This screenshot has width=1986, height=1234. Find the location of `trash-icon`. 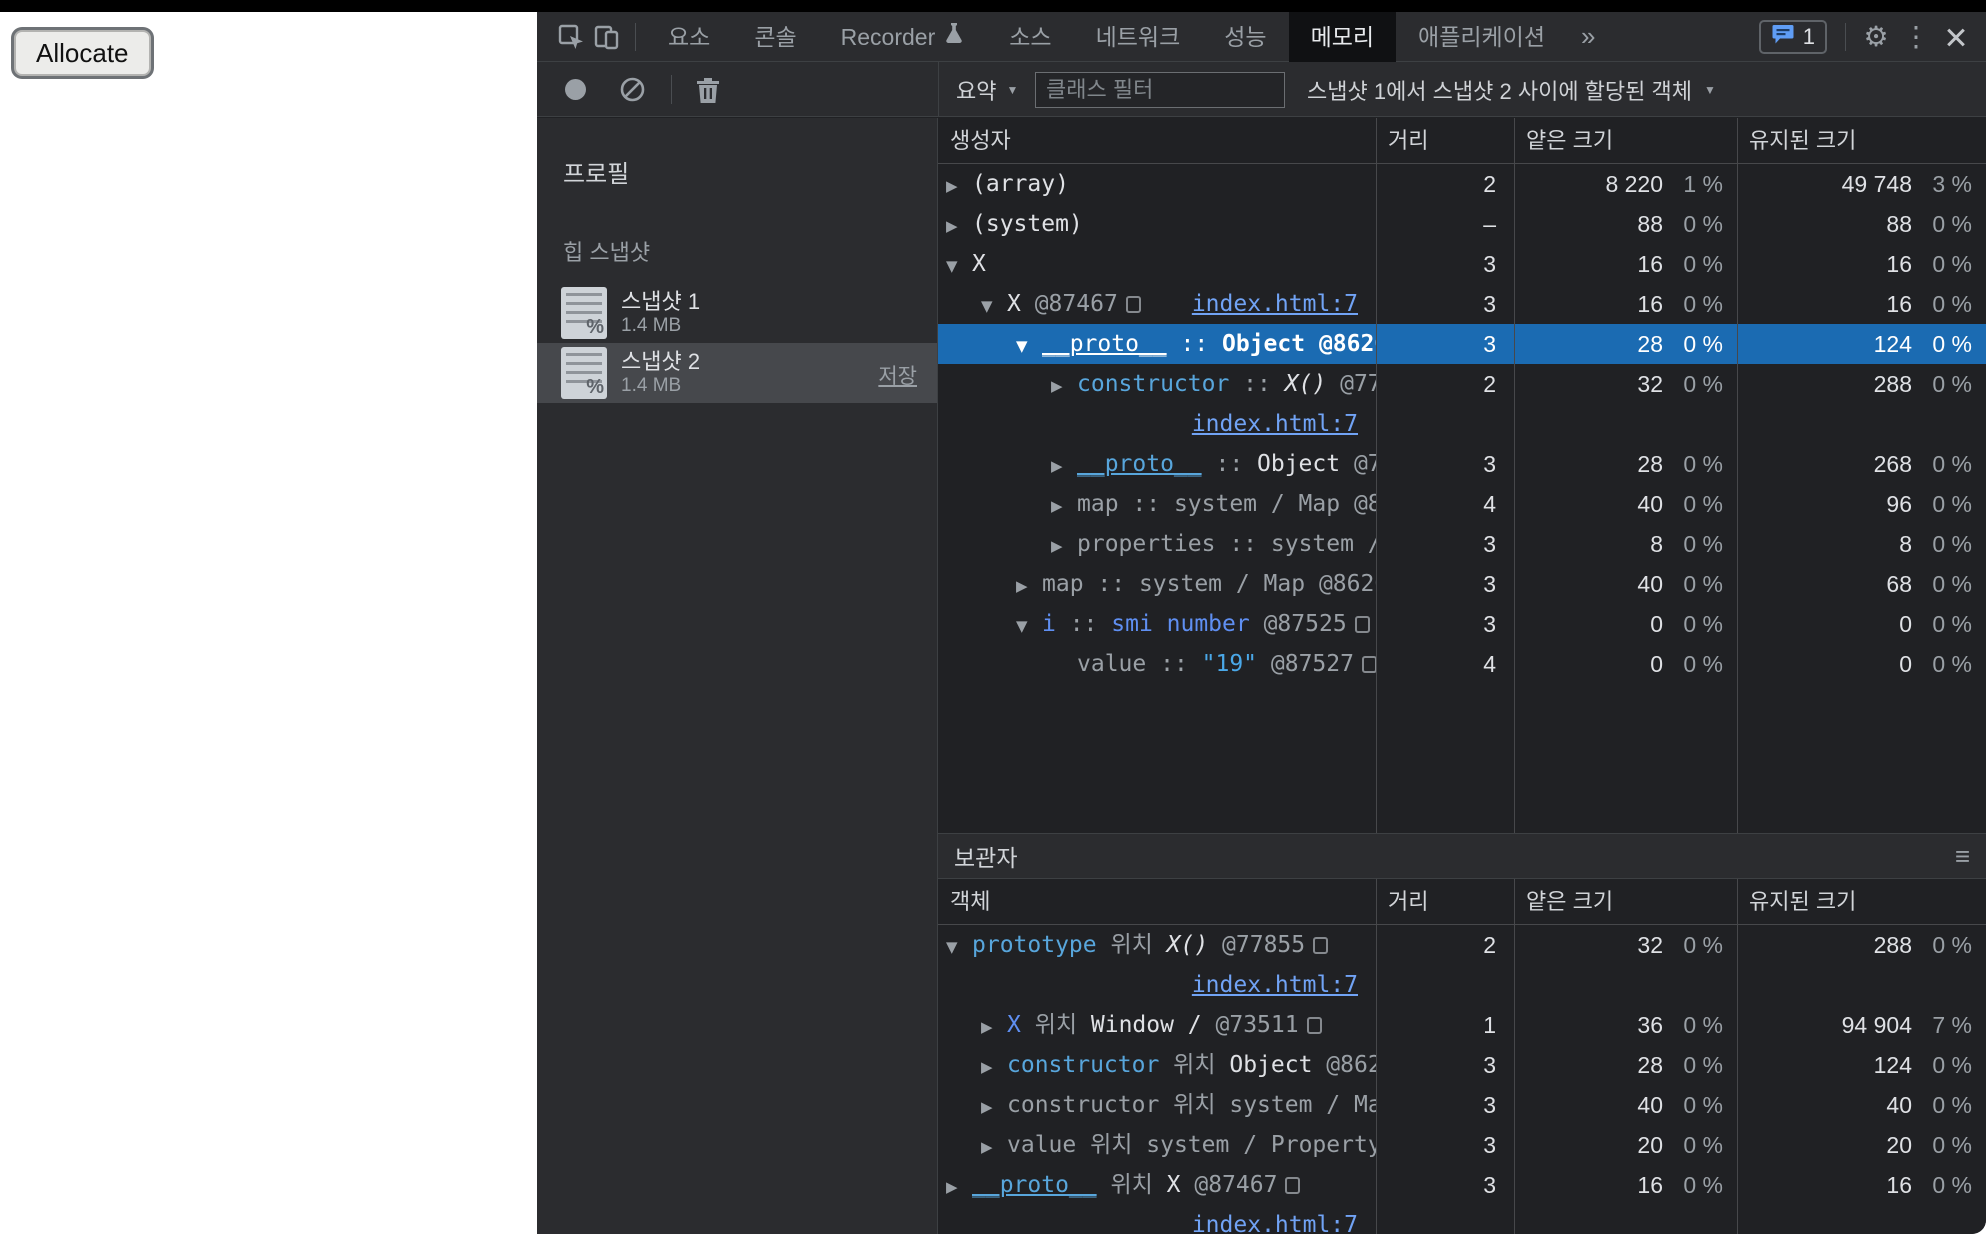

trash-icon is located at coordinates (708, 92).